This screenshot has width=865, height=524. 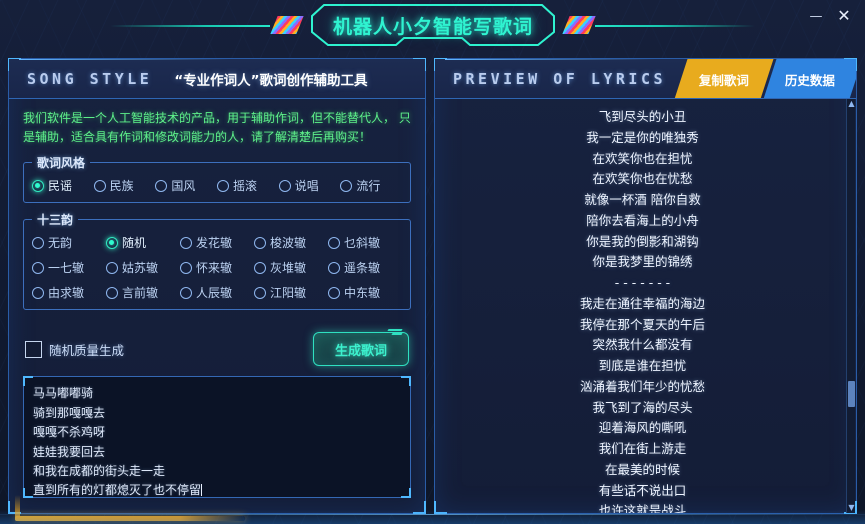 What do you see at coordinates (579, 25) in the screenshot?
I see `rgb-stripe-right-icon` at bounding box center [579, 25].